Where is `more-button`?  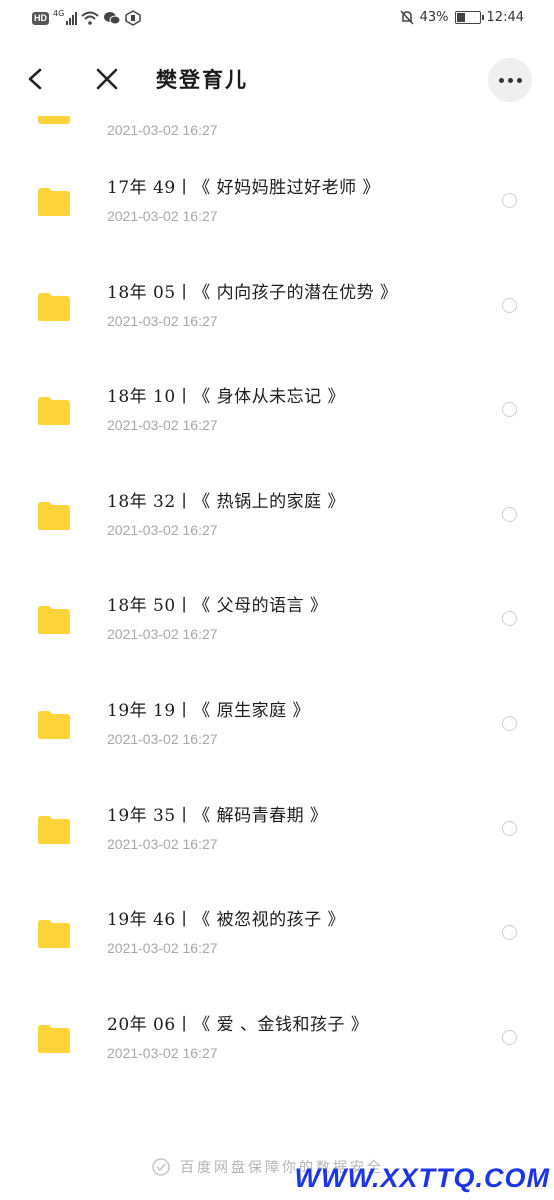
more-button is located at coordinates (510, 80).